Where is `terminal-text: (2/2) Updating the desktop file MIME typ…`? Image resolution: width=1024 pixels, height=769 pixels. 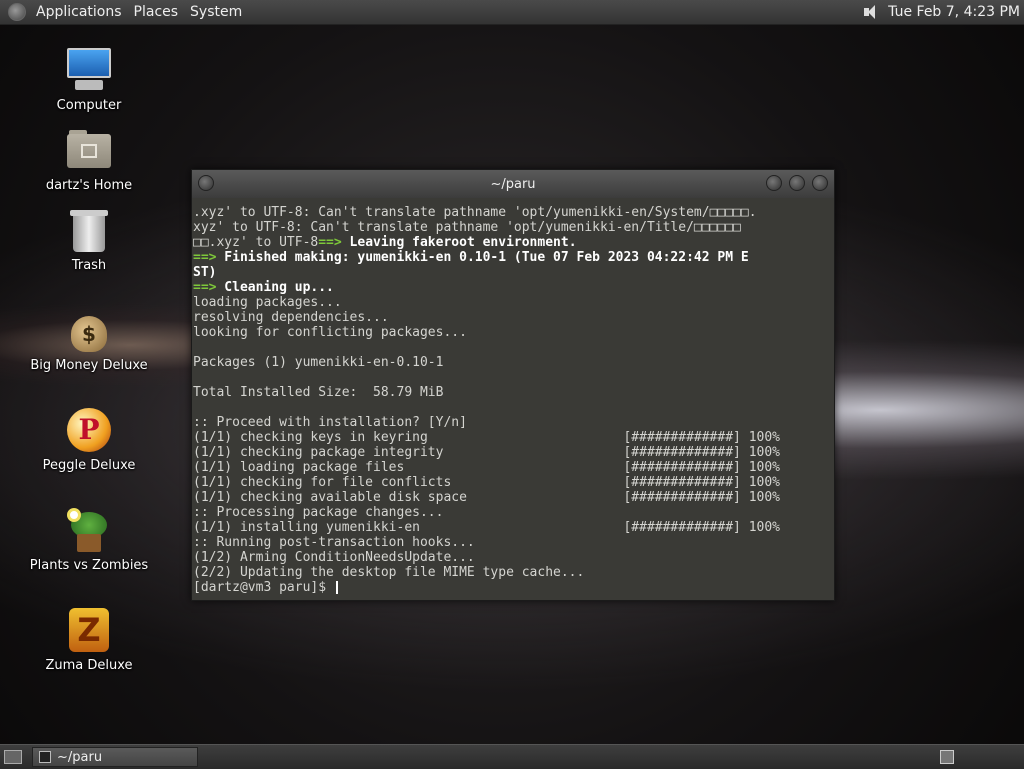
terminal-text: (2/2) Updating the desktop file MIME typ… is located at coordinates (389, 572).